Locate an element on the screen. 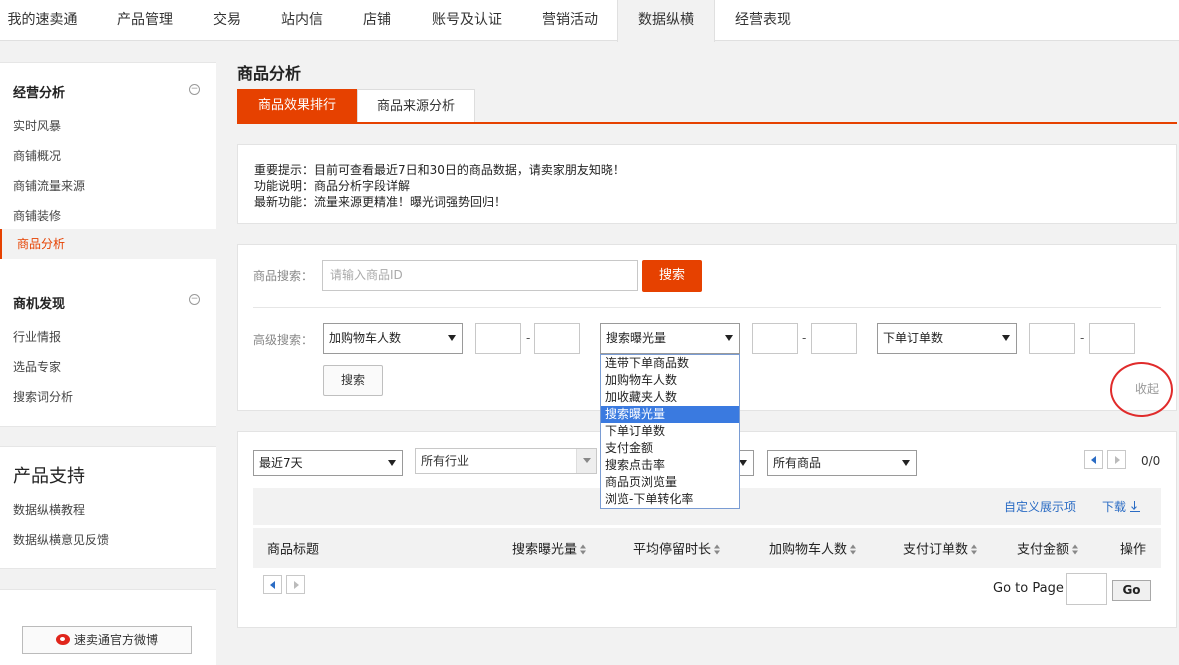 This screenshot has width=1179, height=665. page-count: 0/0 is located at coordinates (1151, 461).